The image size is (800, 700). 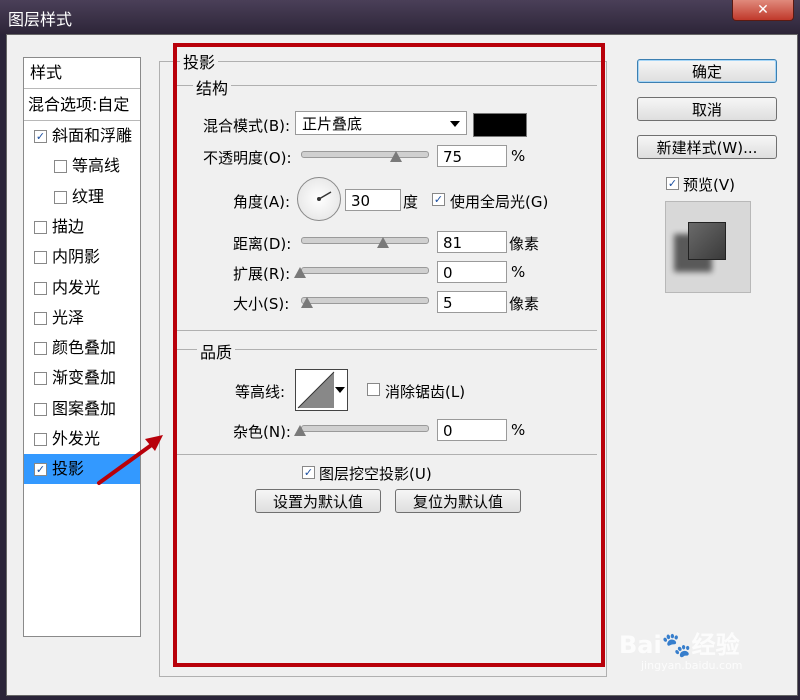 What do you see at coordinates (92, 135) in the screenshot?
I see `sidebar-item-label: 斜面和浮雕` at bounding box center [92, 135].